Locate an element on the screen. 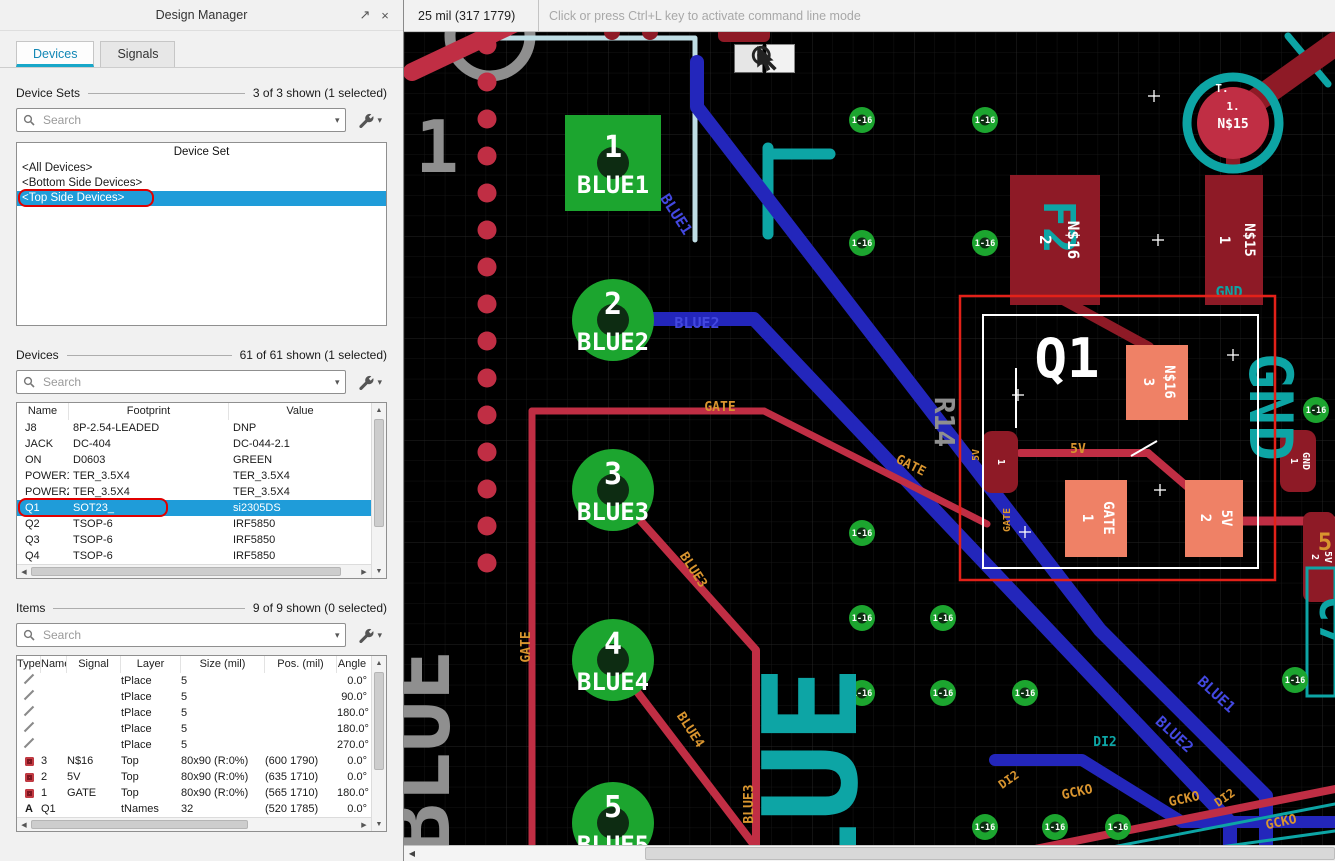  item-row: tPlace 5 0.0° is located at coordinates (194, 681).